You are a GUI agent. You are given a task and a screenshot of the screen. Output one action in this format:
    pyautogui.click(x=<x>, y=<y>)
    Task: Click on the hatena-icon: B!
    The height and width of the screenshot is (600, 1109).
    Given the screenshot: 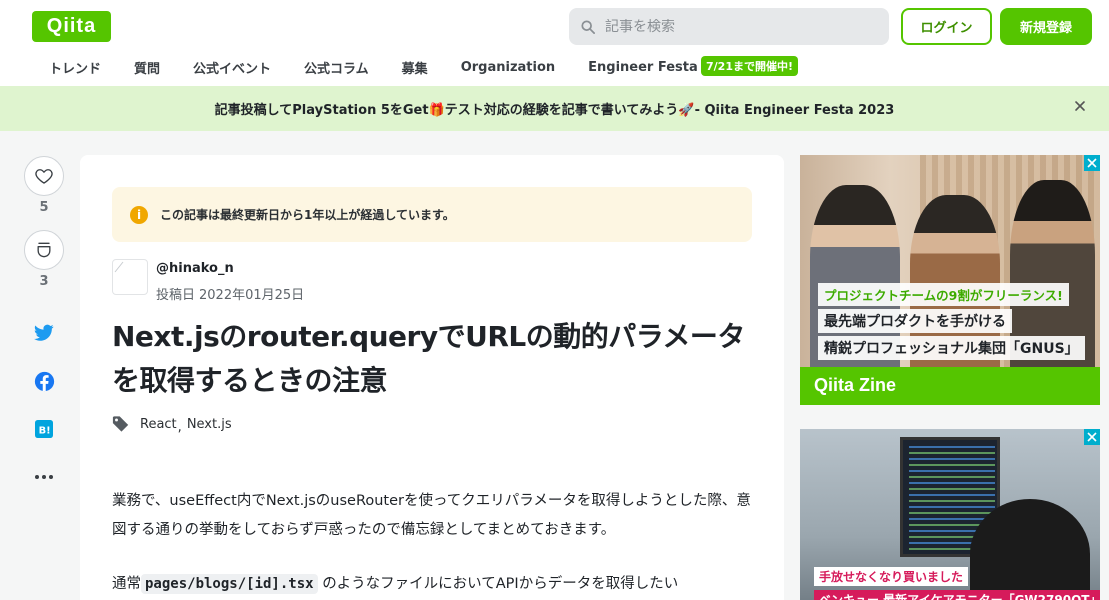 What is the action you would take?
    pyautogui.click(x=44, y=429)
    